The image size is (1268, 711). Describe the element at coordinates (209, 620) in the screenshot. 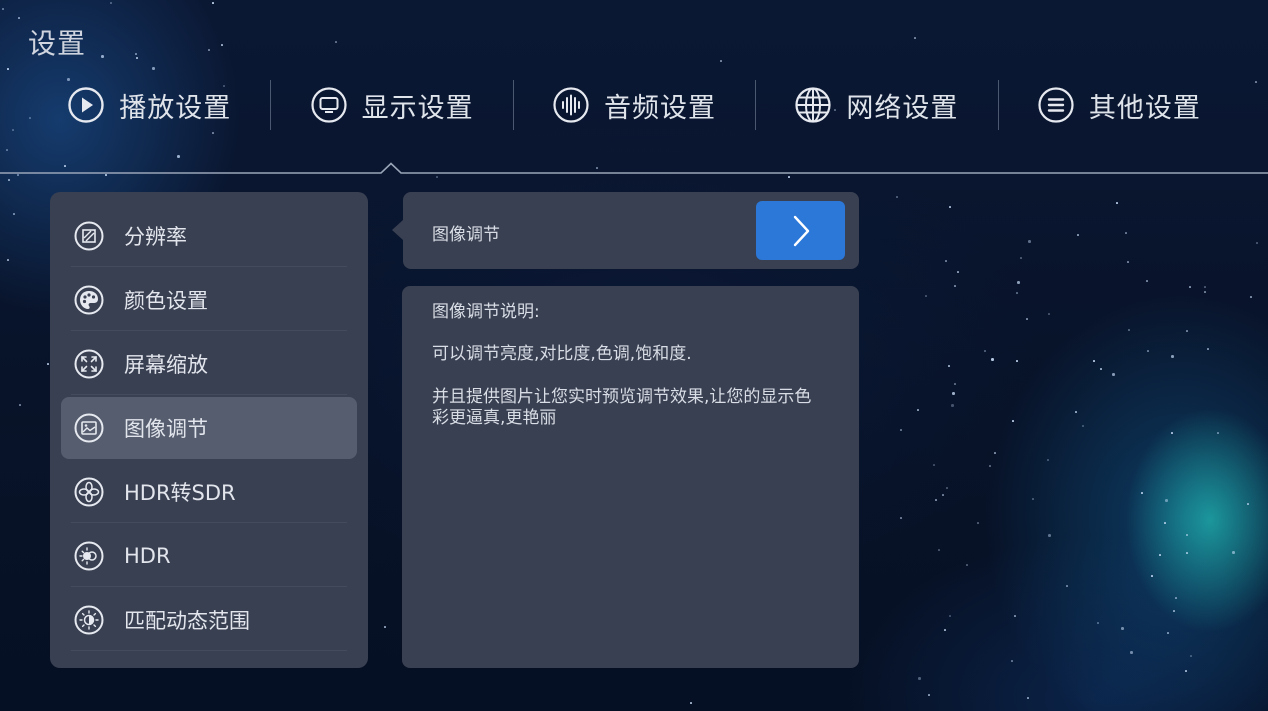

I see `menu-item-dynamic-range: 匹配动态范围` at that location.